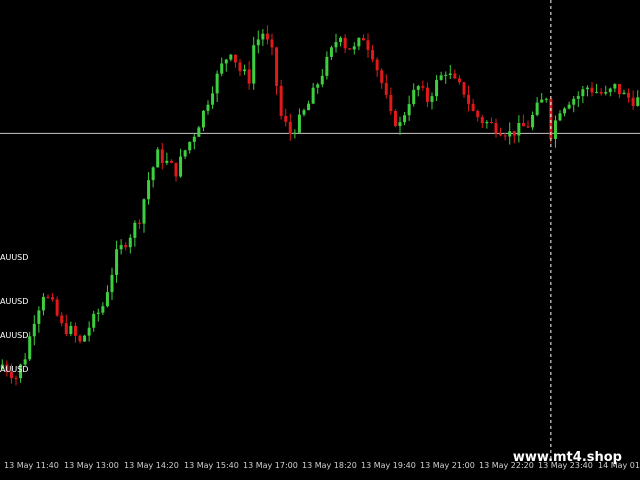 The width and height of the screenshot is (640, 480). What do you see at coordinates (211, 465) in the screenshot?
I see `time-tick-label: 13 May 15:40` at bounding box center [211, 465].